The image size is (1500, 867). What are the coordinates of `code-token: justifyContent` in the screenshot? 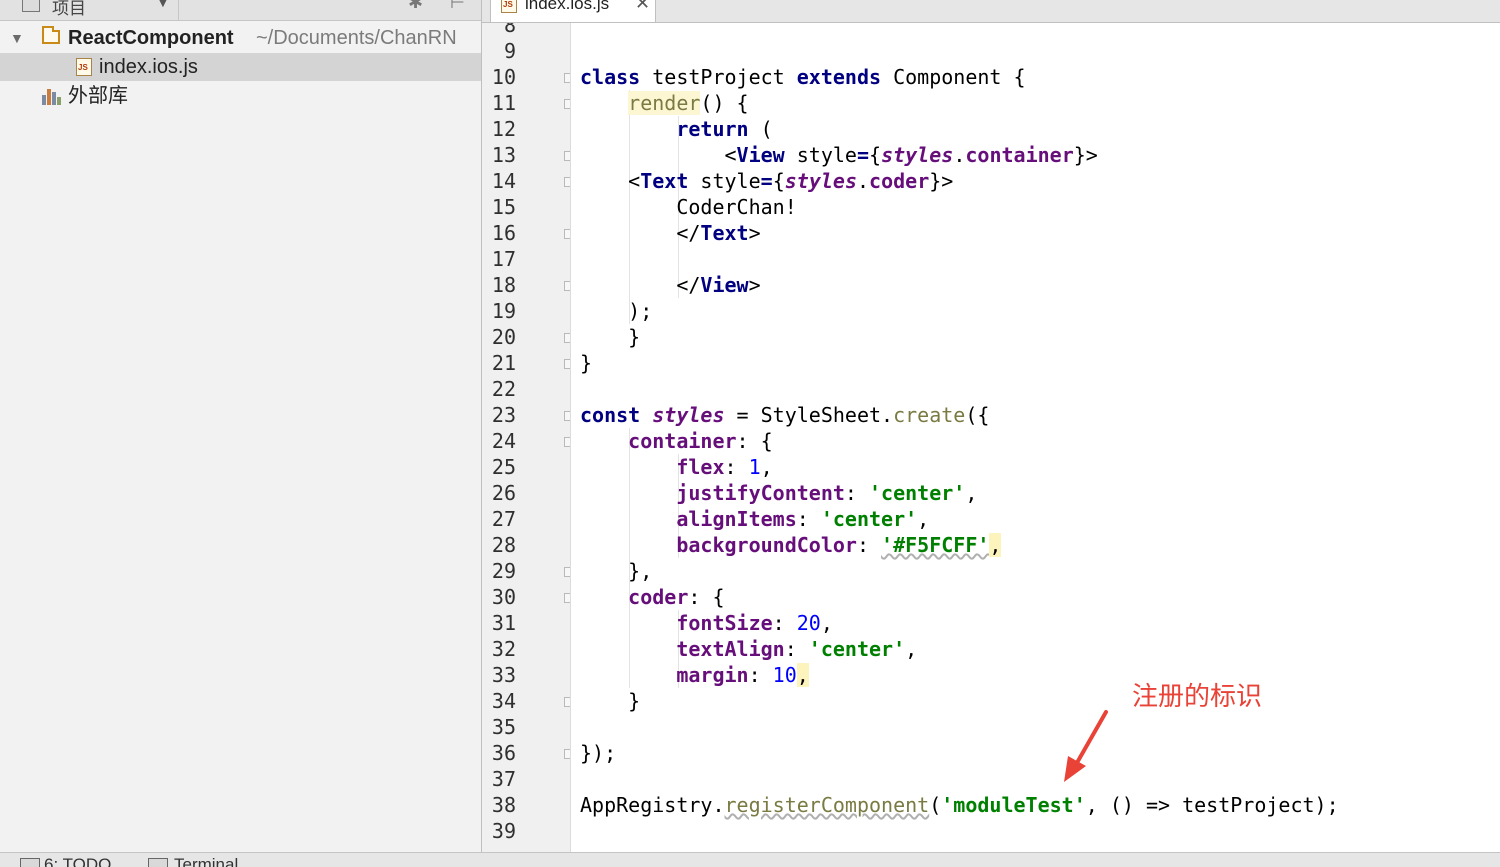 It's located at (760, 493).